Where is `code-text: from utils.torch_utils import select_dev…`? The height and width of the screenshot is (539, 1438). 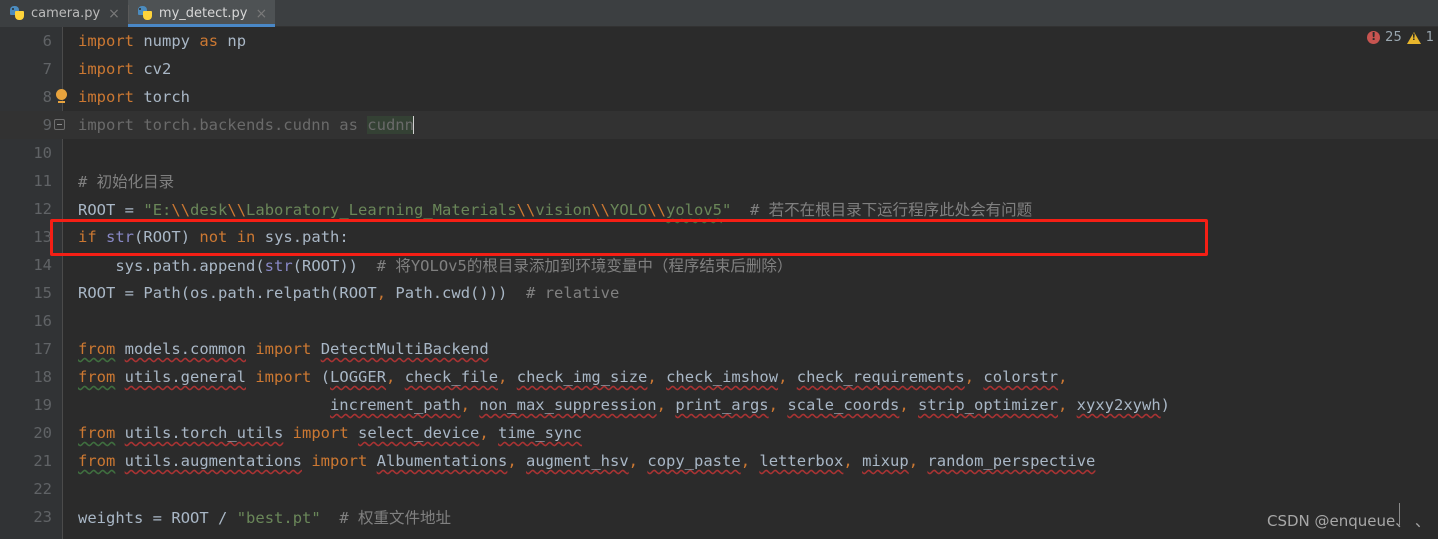 code-text: from utils.torch_utils import select_dev… is located at coordinates (330, 433).